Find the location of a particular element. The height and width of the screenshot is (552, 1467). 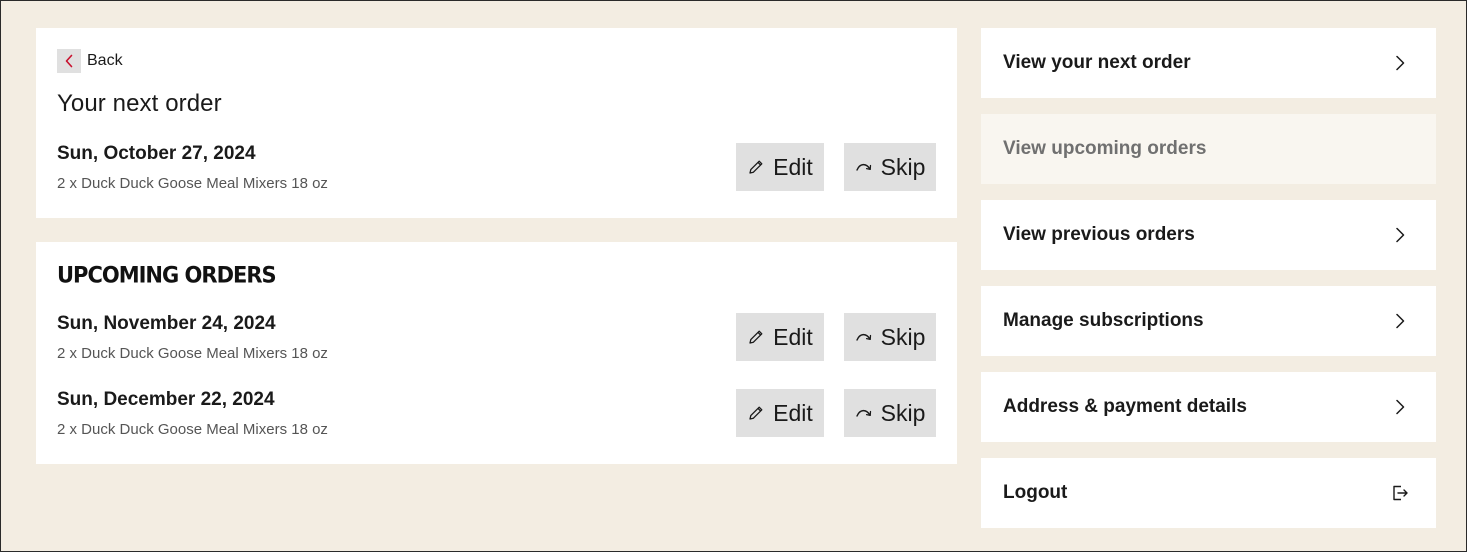

sidebar-item-next-order: View your next order is located at coordinates (1208, 63).